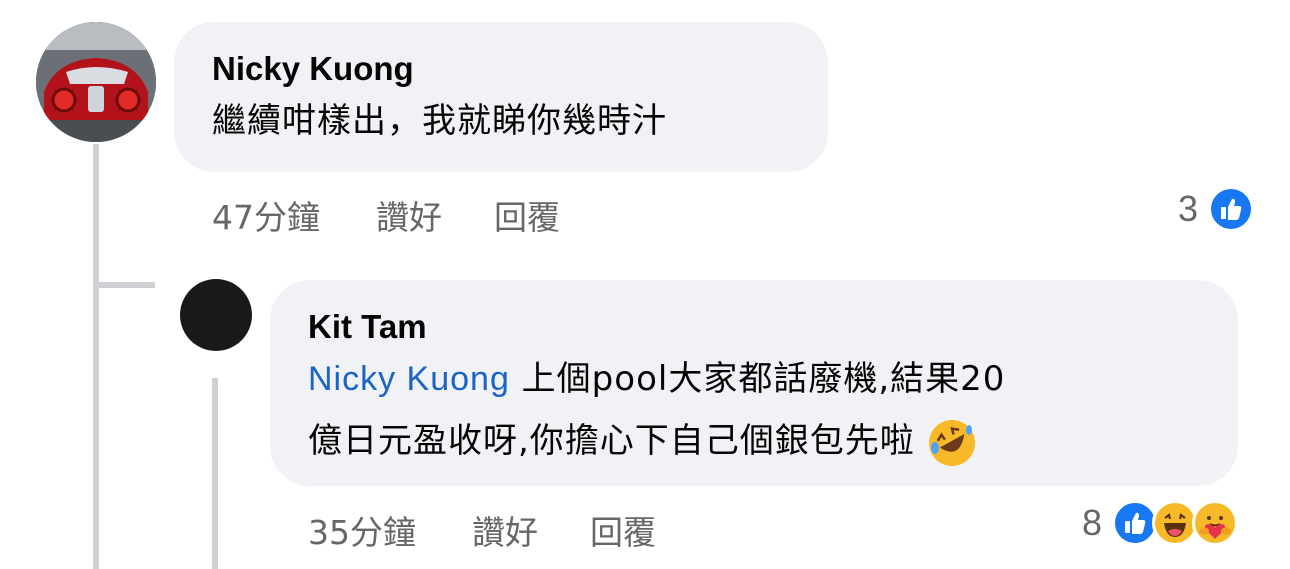 This screenshot has height=569, width=1290. Describe the element at coordinates (1092, 522) in the screenshot. I see `reaction-count: 8` at that location.